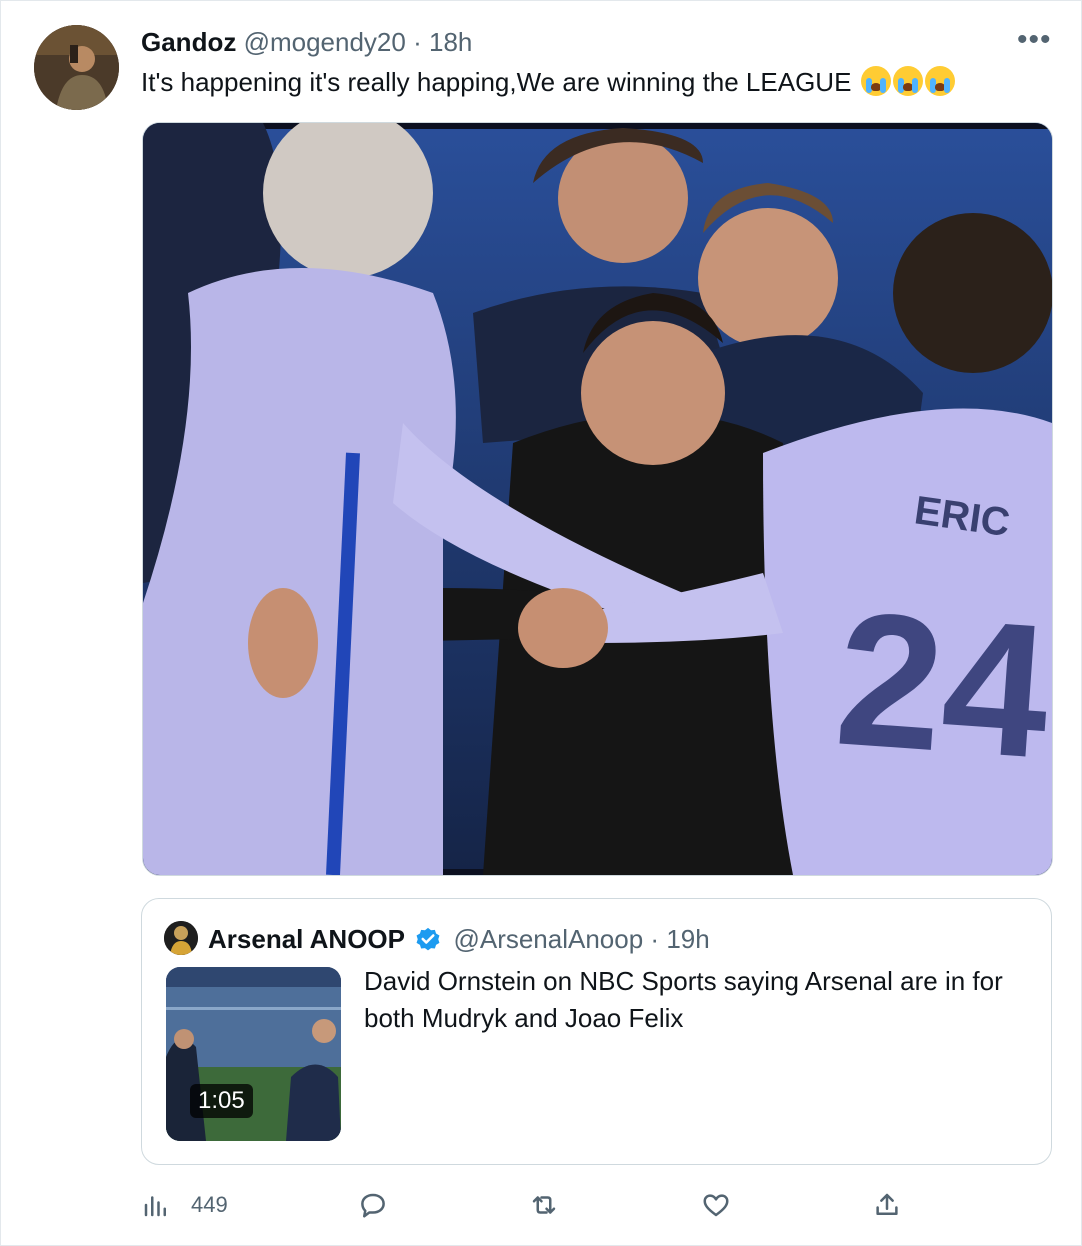  I want to click on tweet-timestamp: 18h, so click(450, 42).